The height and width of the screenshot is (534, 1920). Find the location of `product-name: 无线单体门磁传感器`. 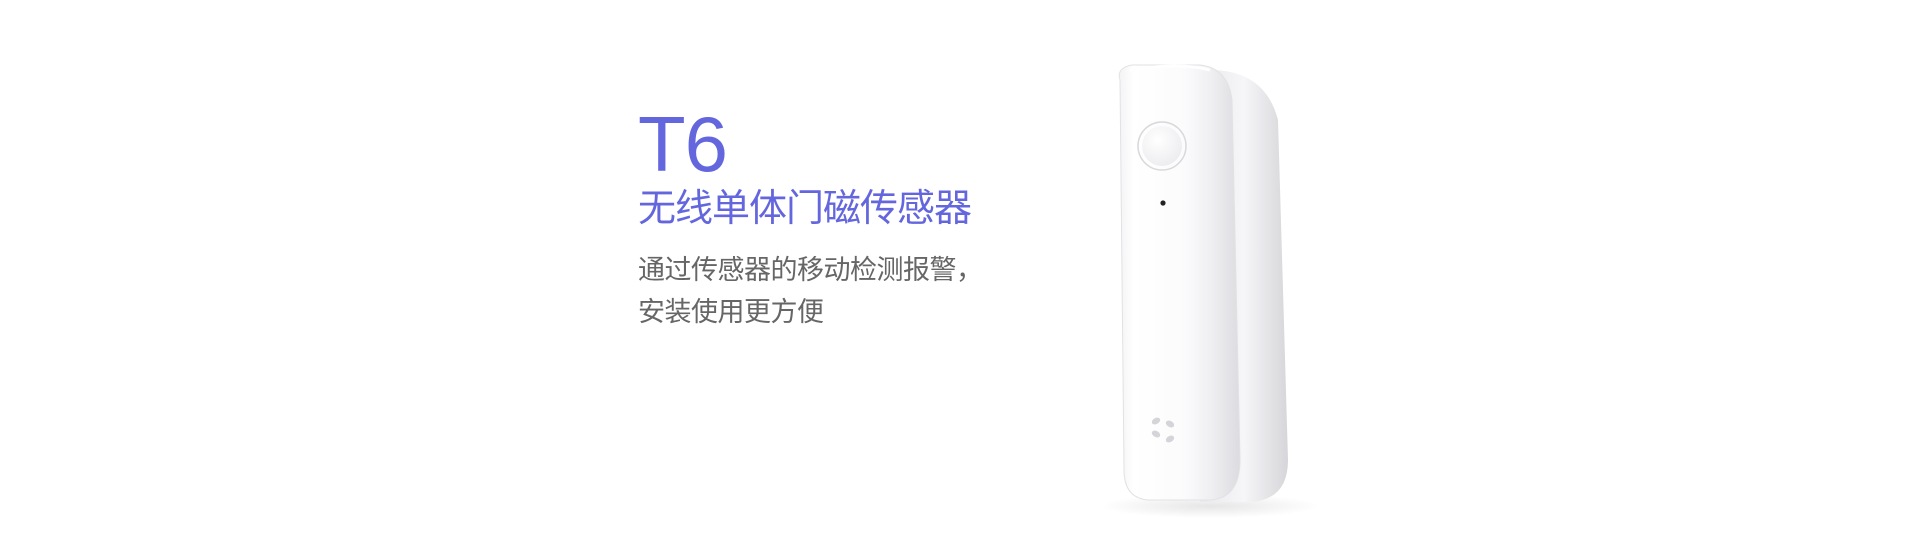

product-name: 无线单体门磁传感器 is located at coordinates (805, 208).